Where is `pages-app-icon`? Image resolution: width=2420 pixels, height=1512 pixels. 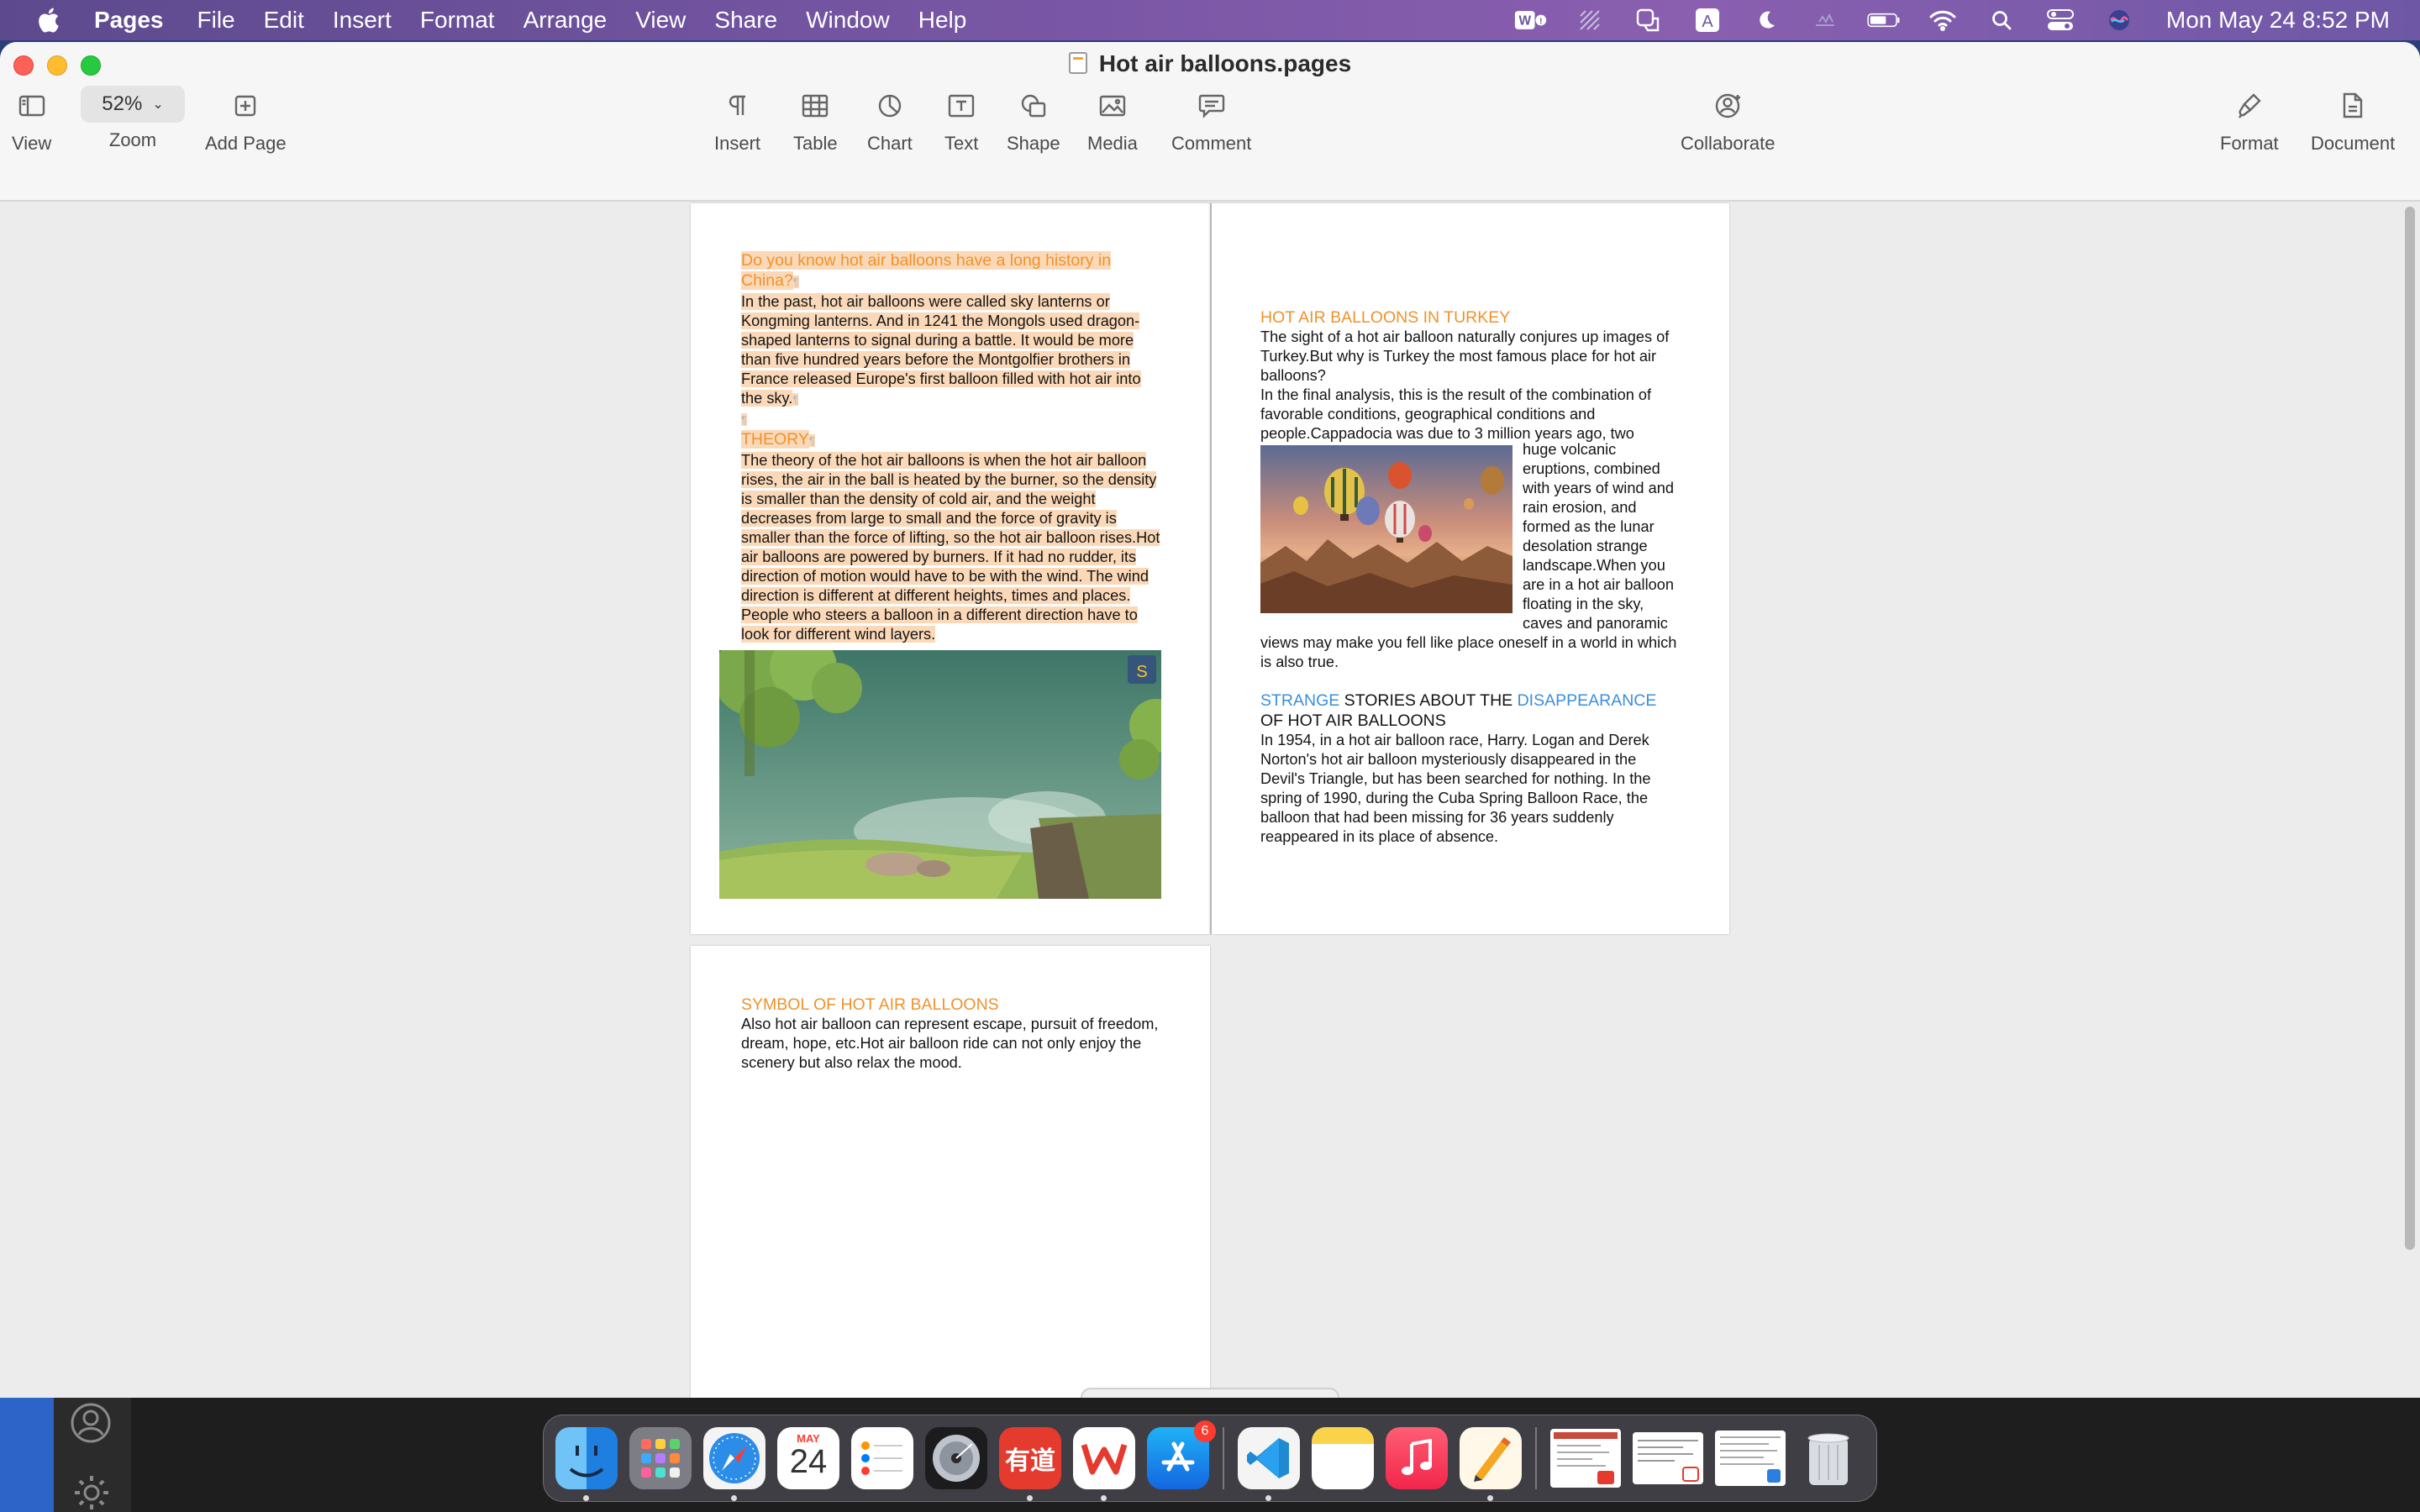
pages-app-icon is located at coordinates (1491, 1464).